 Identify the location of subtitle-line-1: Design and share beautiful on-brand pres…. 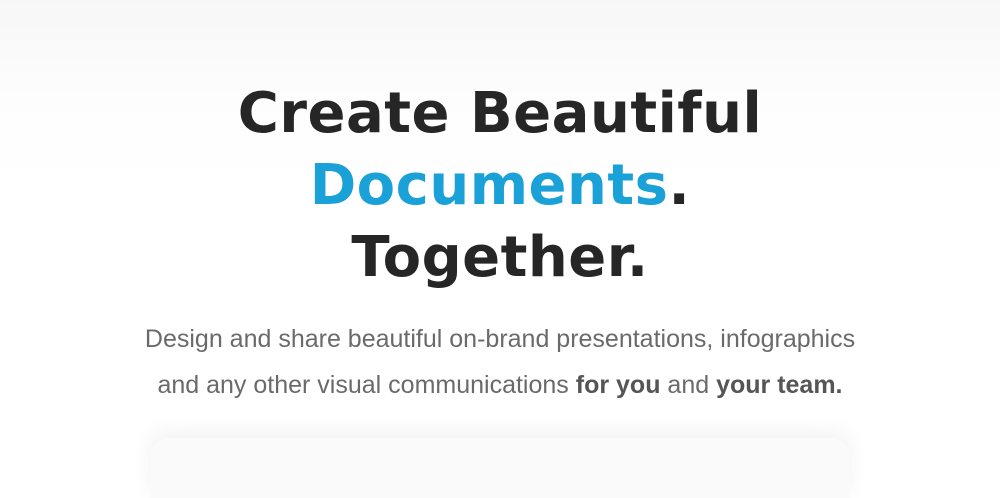
(500, 339).